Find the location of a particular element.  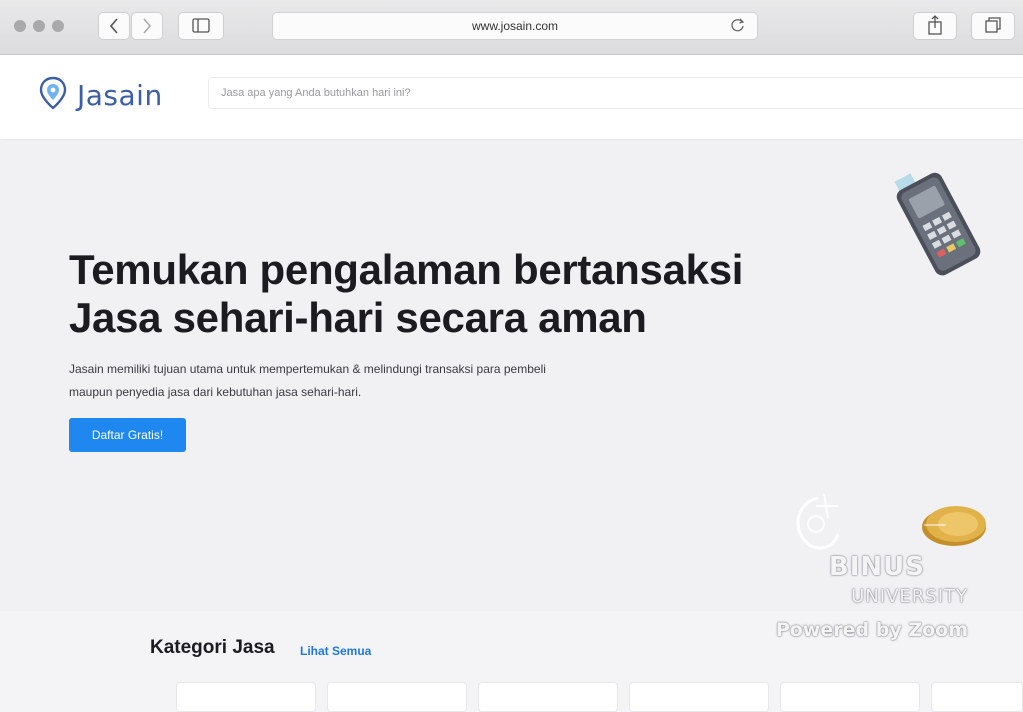

hero-title-line-2: Jasa sehari-hari secara aman is located at coordinates (358, 317).